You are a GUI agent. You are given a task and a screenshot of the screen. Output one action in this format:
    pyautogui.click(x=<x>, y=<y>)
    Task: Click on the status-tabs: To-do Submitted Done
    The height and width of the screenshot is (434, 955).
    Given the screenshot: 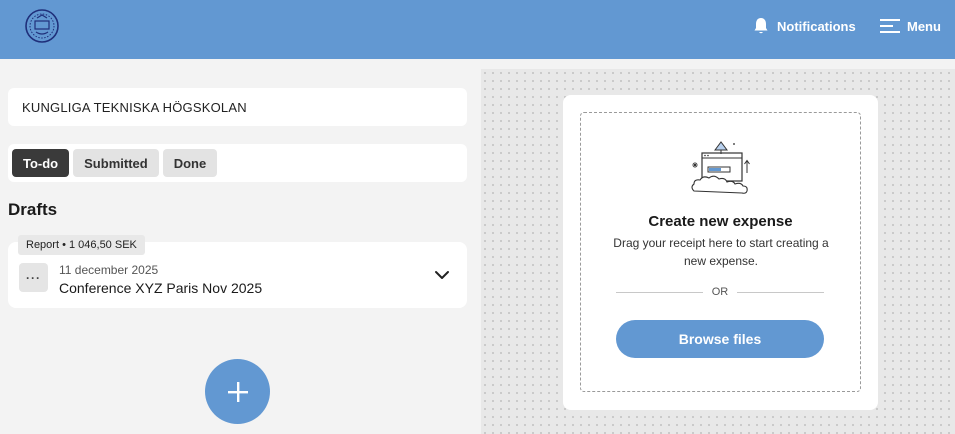 What is the action you would take?
    pyautogui.click(x=237, y=163)
    